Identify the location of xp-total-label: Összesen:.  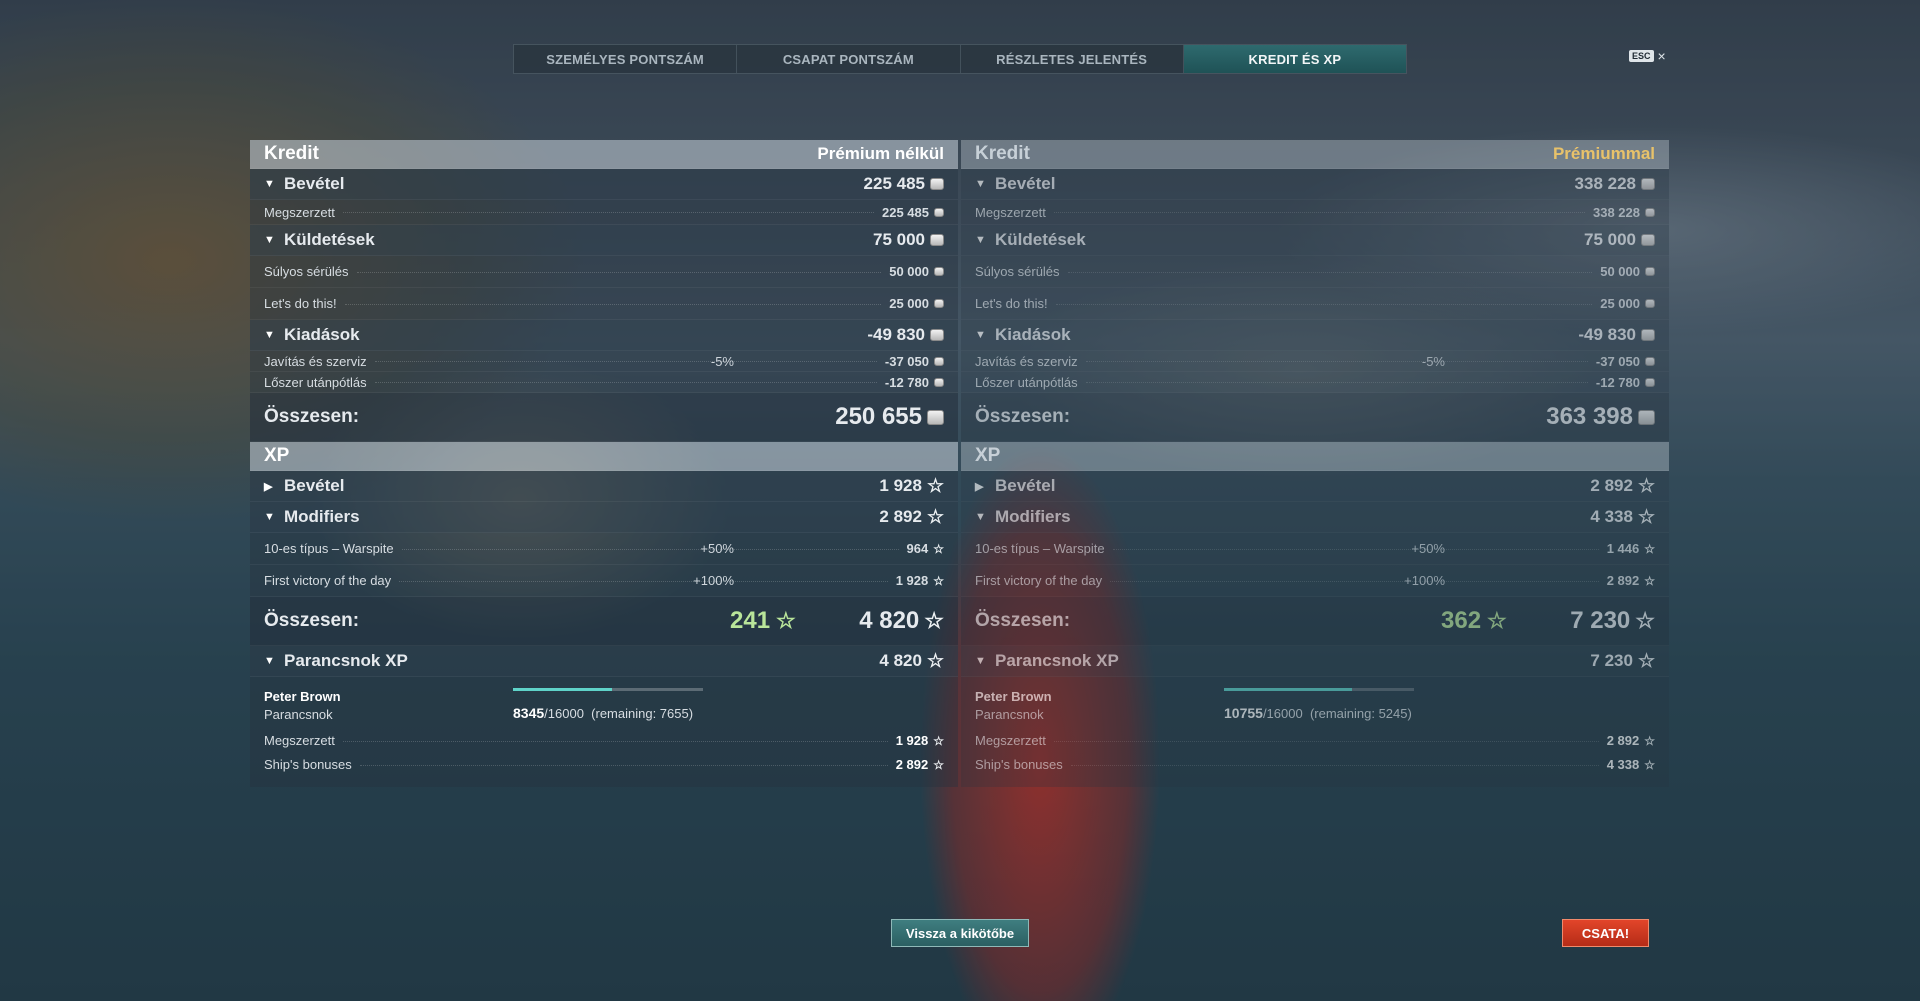
(312, 620).